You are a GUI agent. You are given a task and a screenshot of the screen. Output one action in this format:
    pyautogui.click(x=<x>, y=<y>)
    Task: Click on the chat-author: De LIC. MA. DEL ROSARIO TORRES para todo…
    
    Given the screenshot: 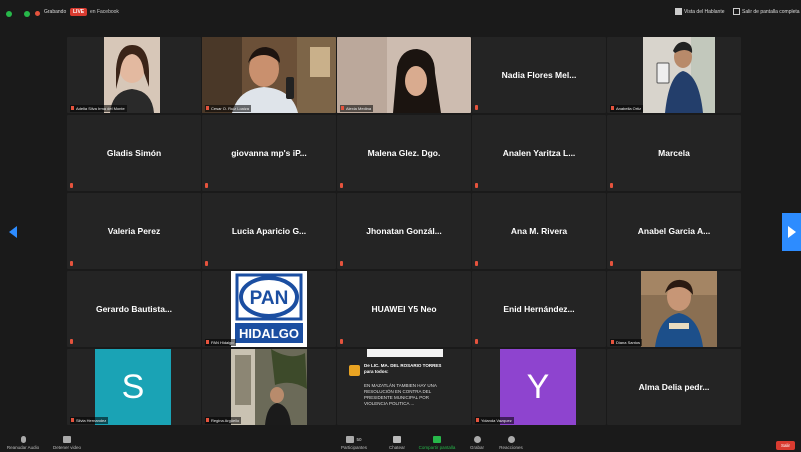 What is the action you would take?
    pyautogui.click(x=403, y=368)
    